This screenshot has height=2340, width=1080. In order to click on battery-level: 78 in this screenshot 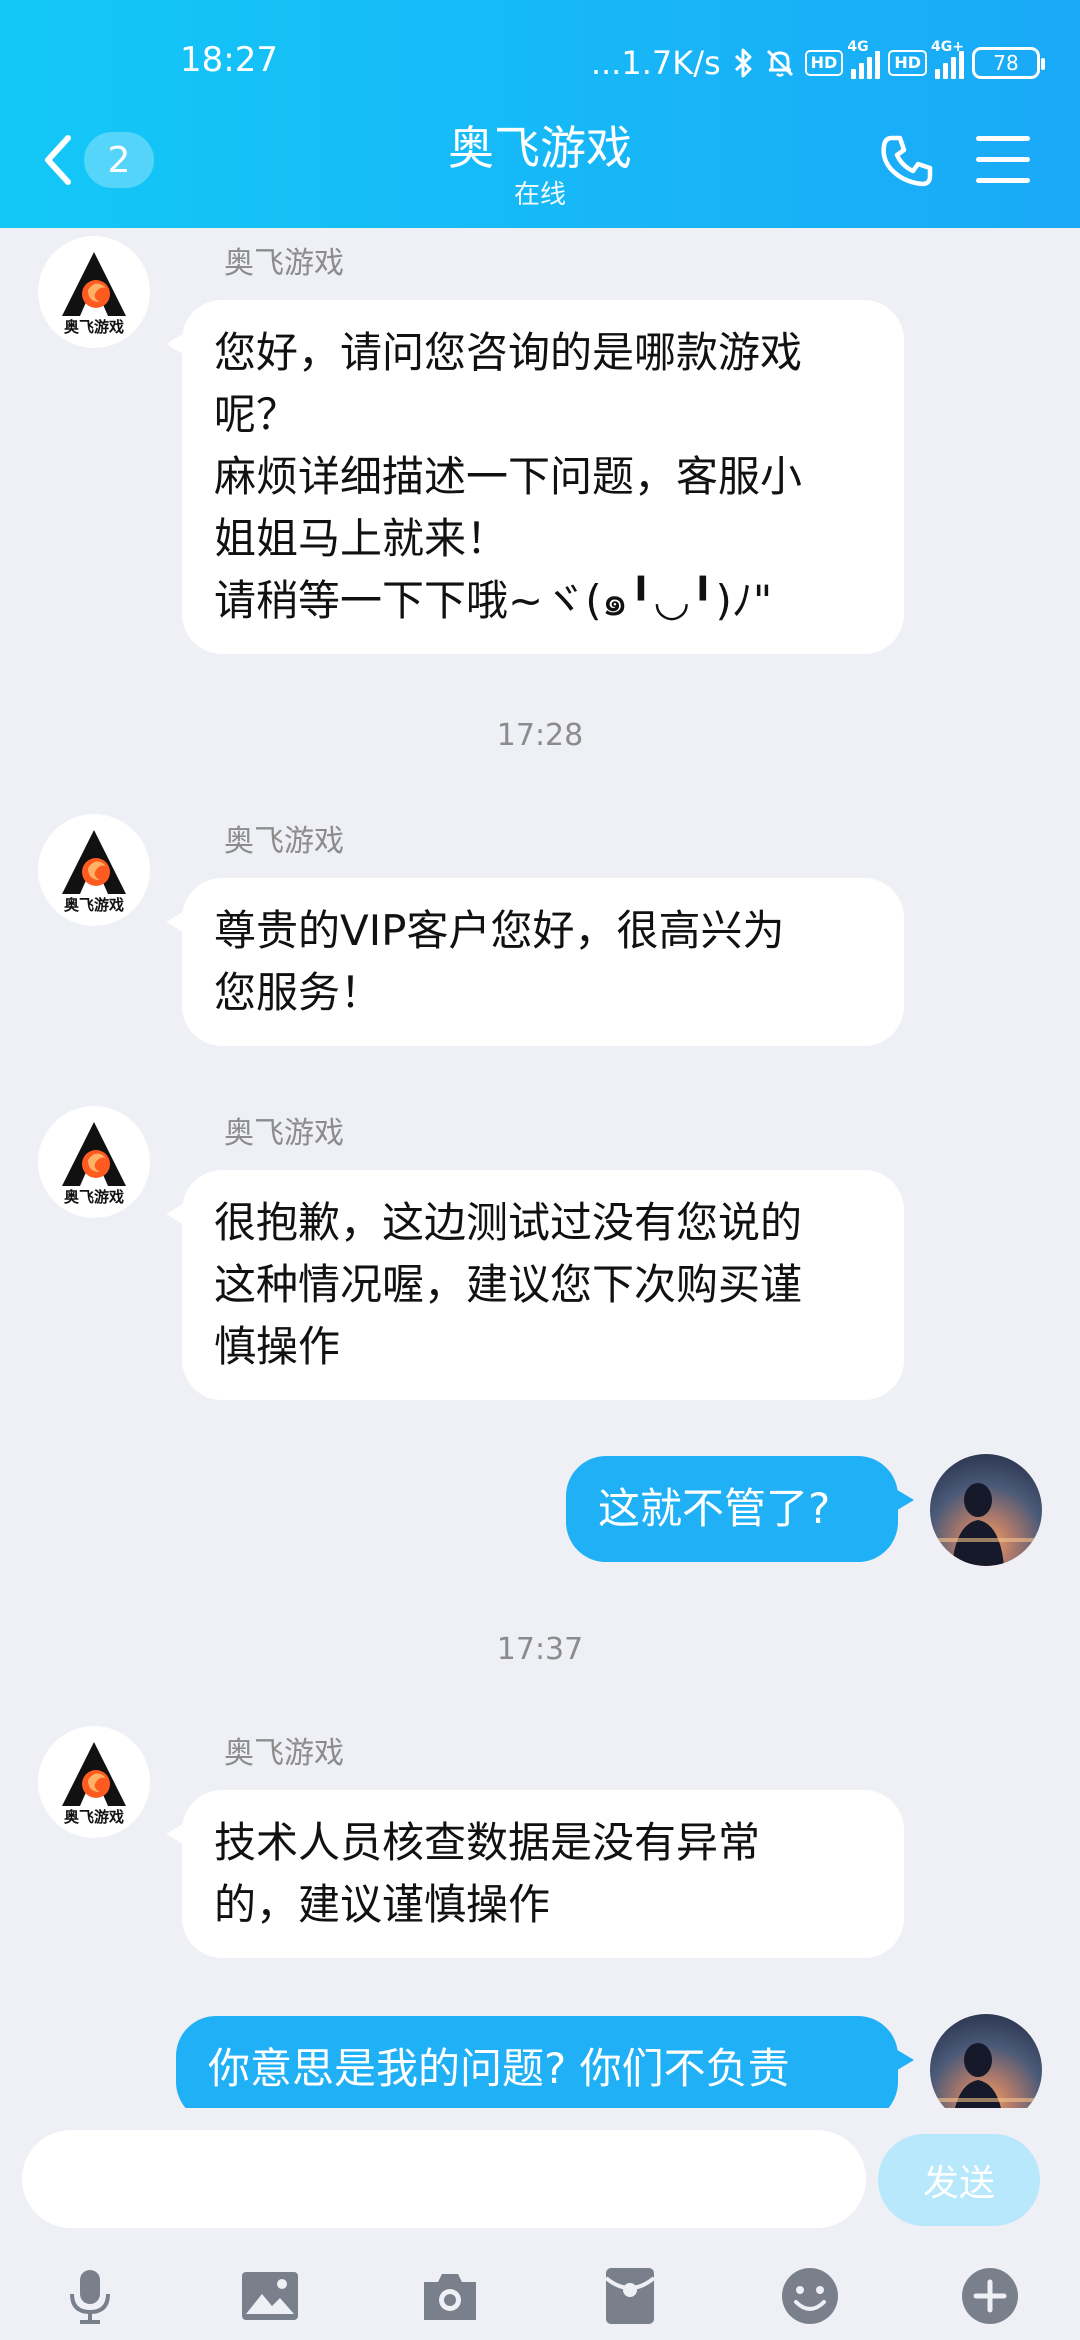, I will do `click(1006, 63)`.